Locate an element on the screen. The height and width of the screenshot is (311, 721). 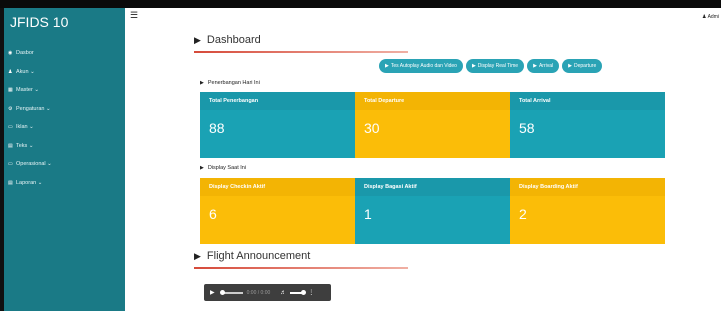
sidebar-item-label: Operasional ⌄ is located at coordinates (34, 164).